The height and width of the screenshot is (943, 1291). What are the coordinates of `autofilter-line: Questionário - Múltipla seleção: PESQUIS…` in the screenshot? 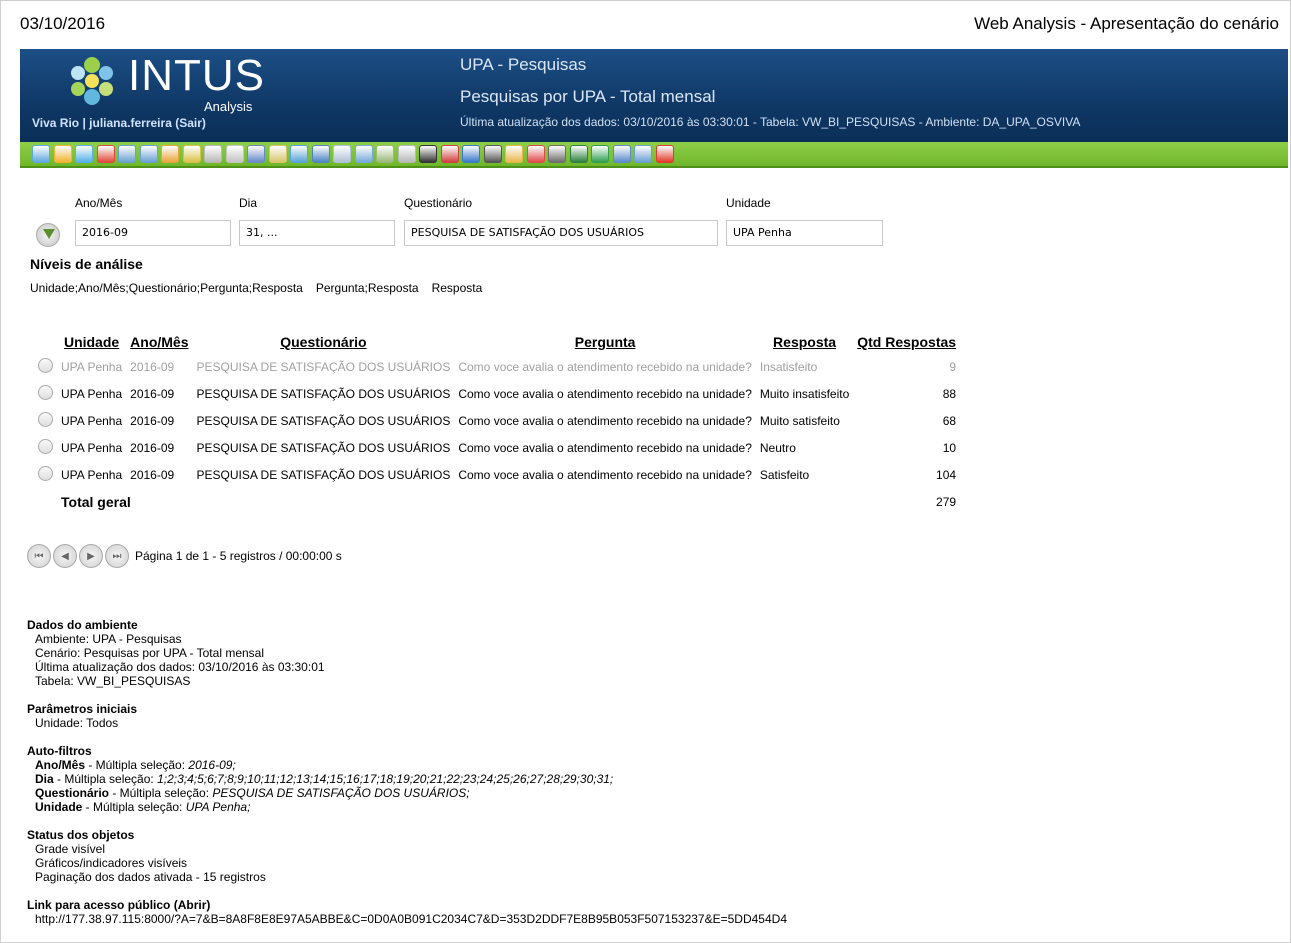 It's located at (252, 793).